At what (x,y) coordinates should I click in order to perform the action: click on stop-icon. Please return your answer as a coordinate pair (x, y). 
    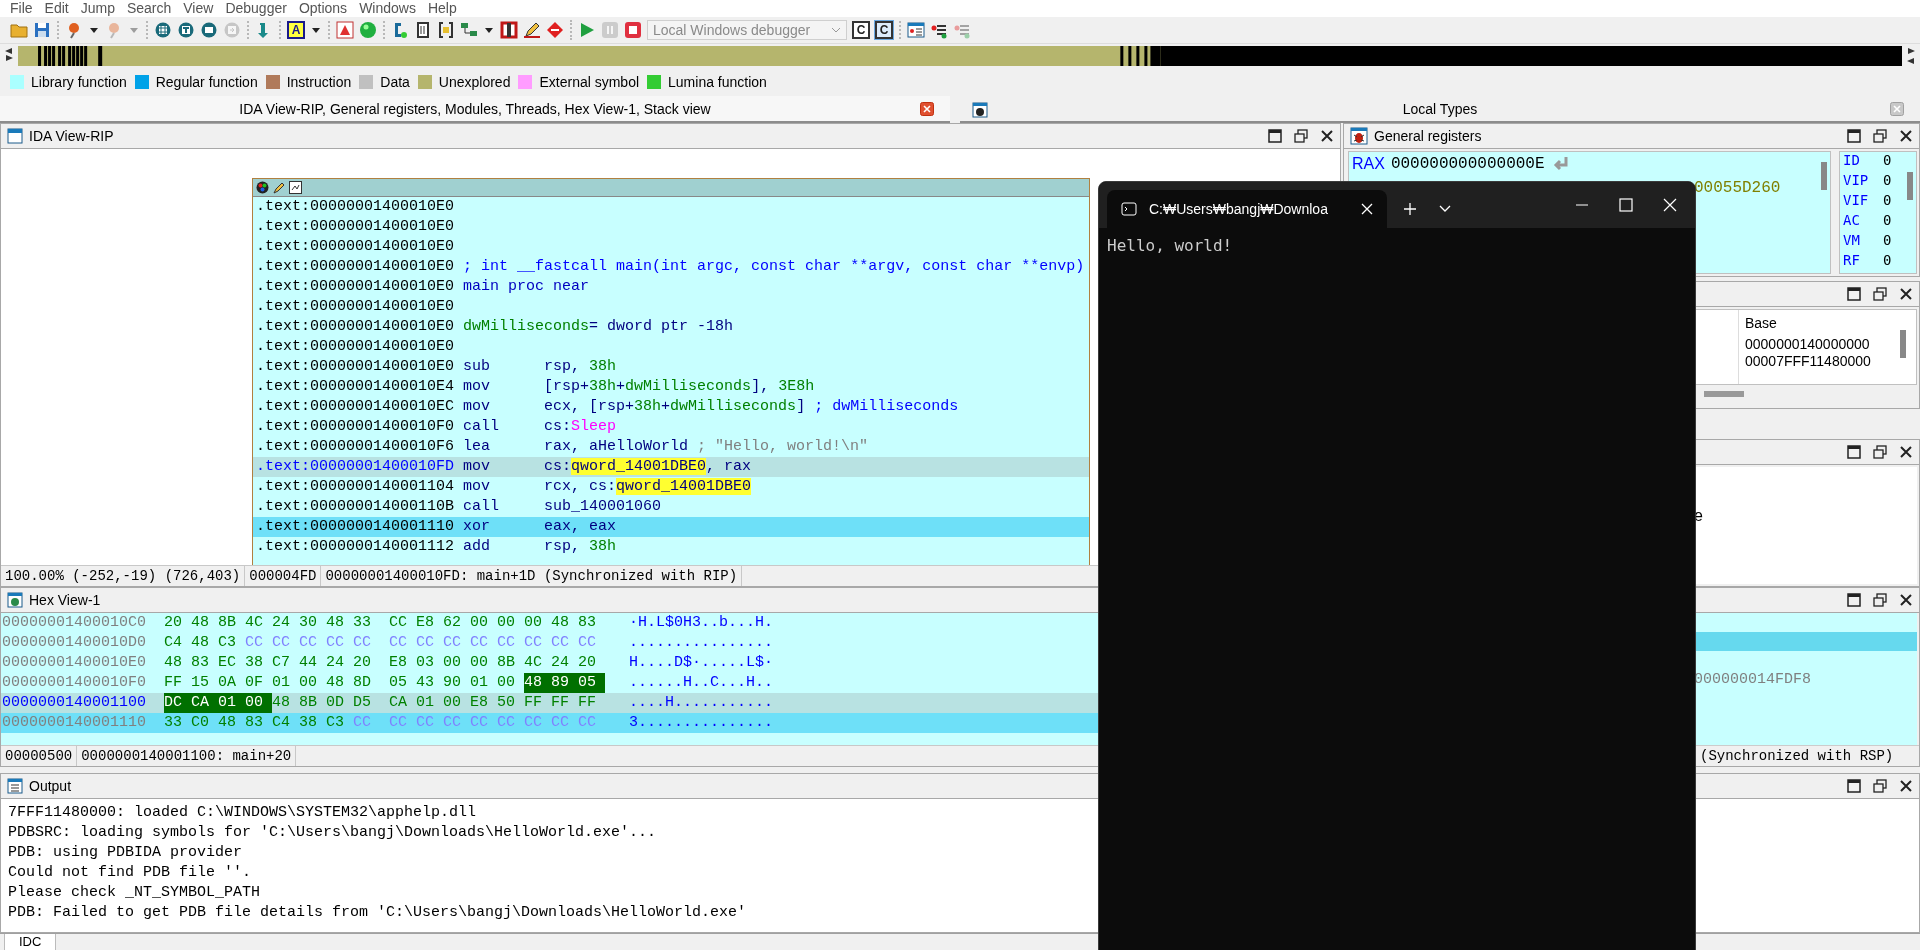
    Looking at the image, I should click on (633, 30).